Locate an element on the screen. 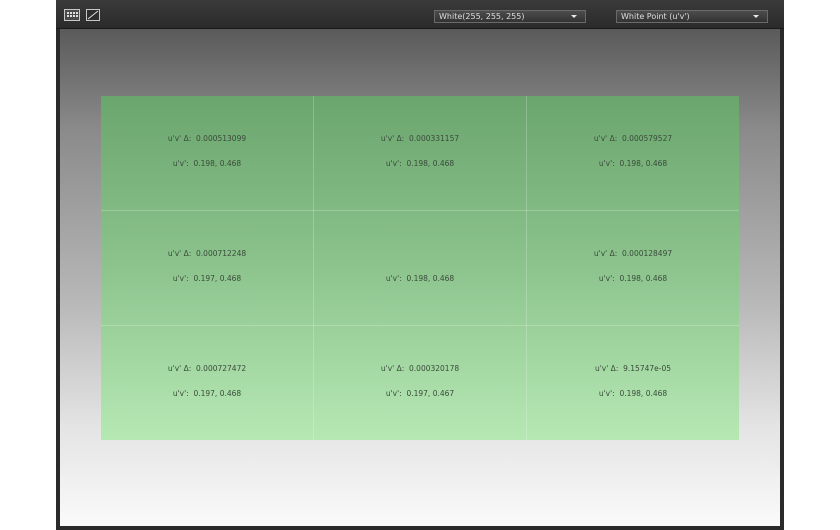 Image resolution: width=840 pixels, height=530 pixels. delta-line: u'v' Δ: 0.000128497 is located at coordinates (633, 253).